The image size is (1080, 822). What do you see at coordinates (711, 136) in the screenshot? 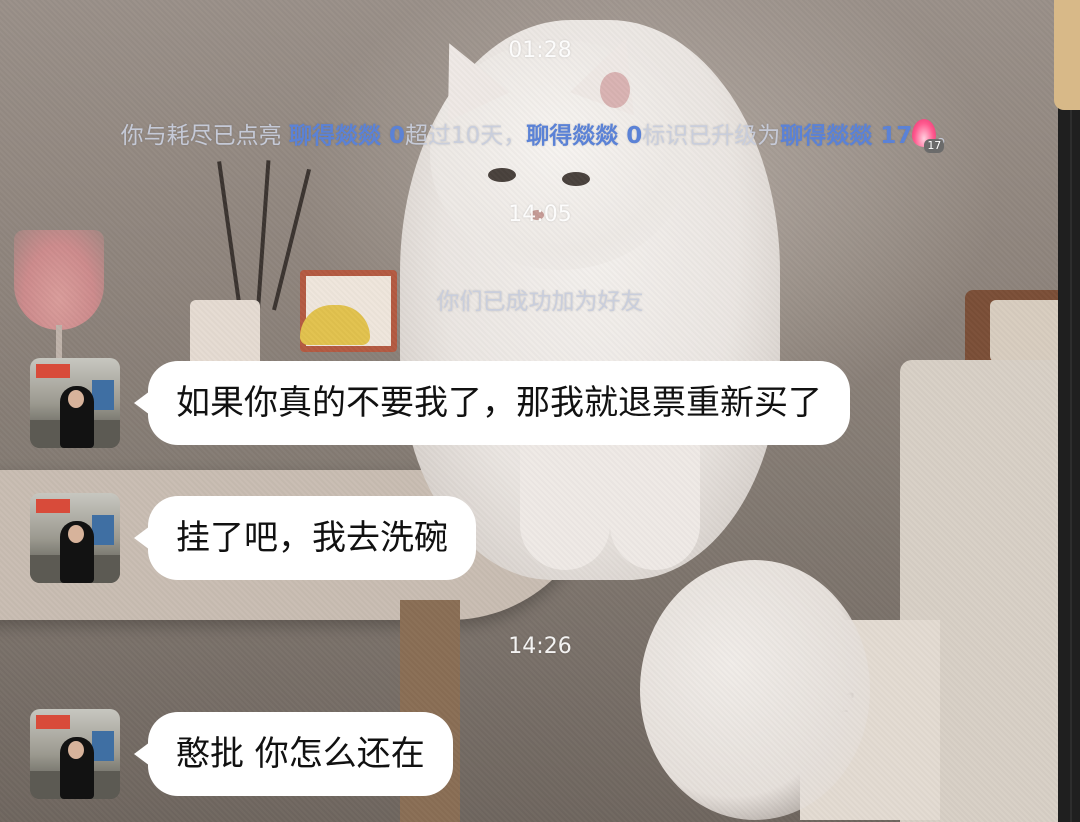
I see `spark-notice-text: 标识已升级为` at bounding box center [711, 136].